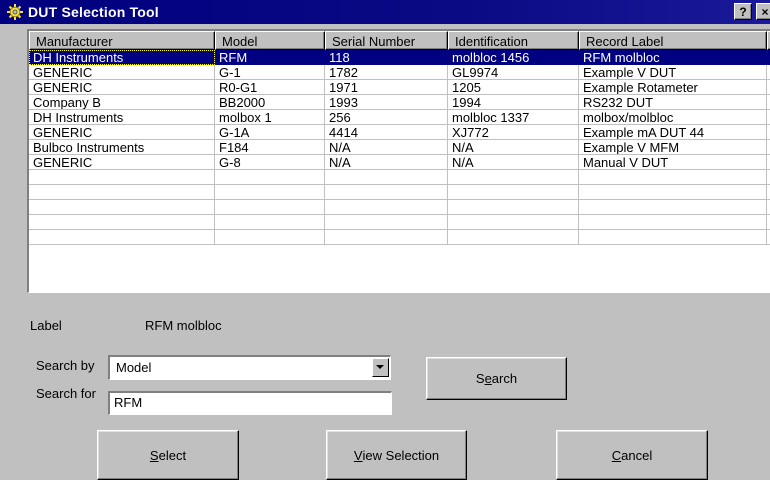  What do you see at coordinates (386, 72) in the screenshot?
I see `table-cell: 1782` at bounding box center [386, 72].